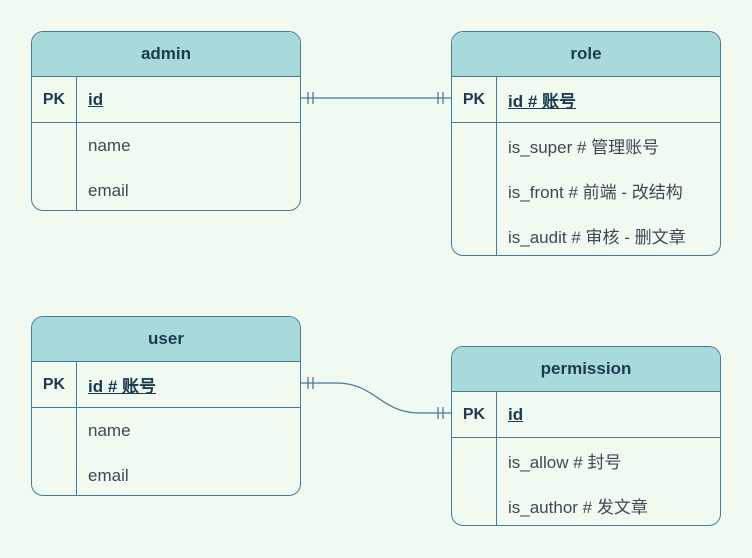 The image size is (752, 558). Describe the element at coordinates (584, 147) in the screenshot. I see `attribute-is-super: is_super # 管理账号` at that location.